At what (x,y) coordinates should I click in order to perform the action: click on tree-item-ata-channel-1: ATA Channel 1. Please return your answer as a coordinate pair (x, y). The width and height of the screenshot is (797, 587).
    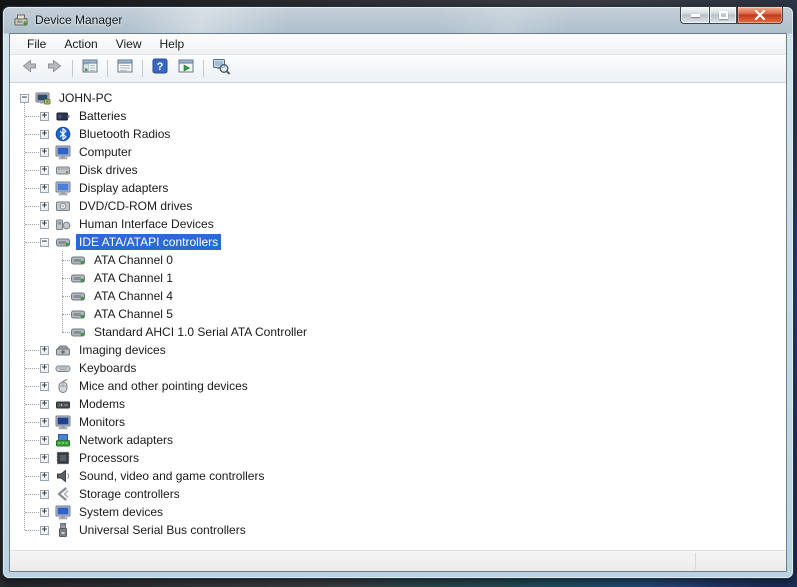
    Looking at the image, I should click on (398, 278).